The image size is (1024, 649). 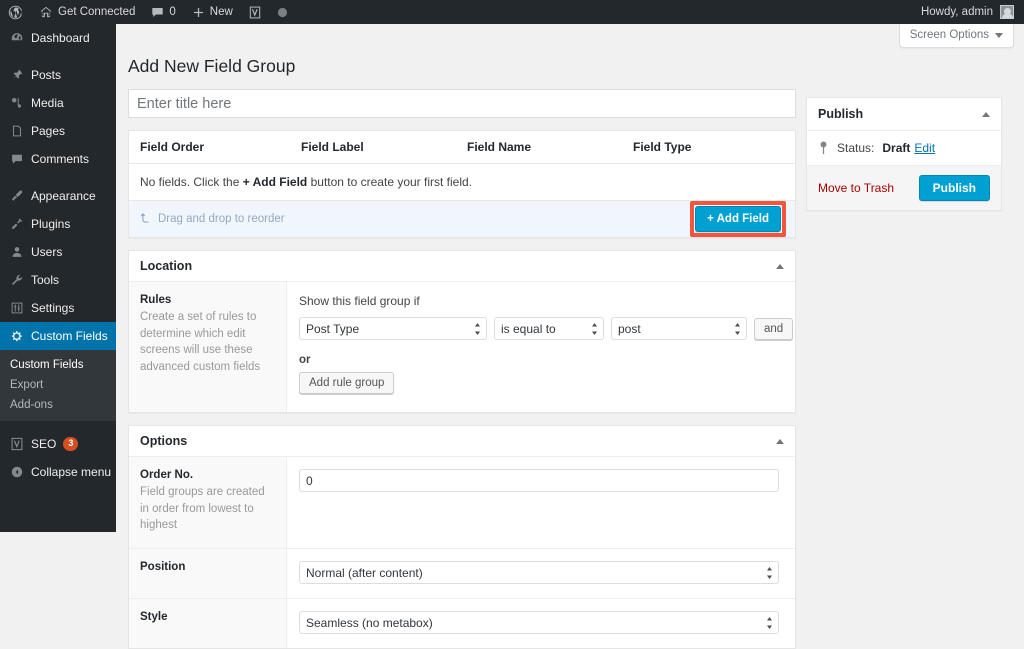 I want to click on location-title: Location, so click(x=166, y=266).